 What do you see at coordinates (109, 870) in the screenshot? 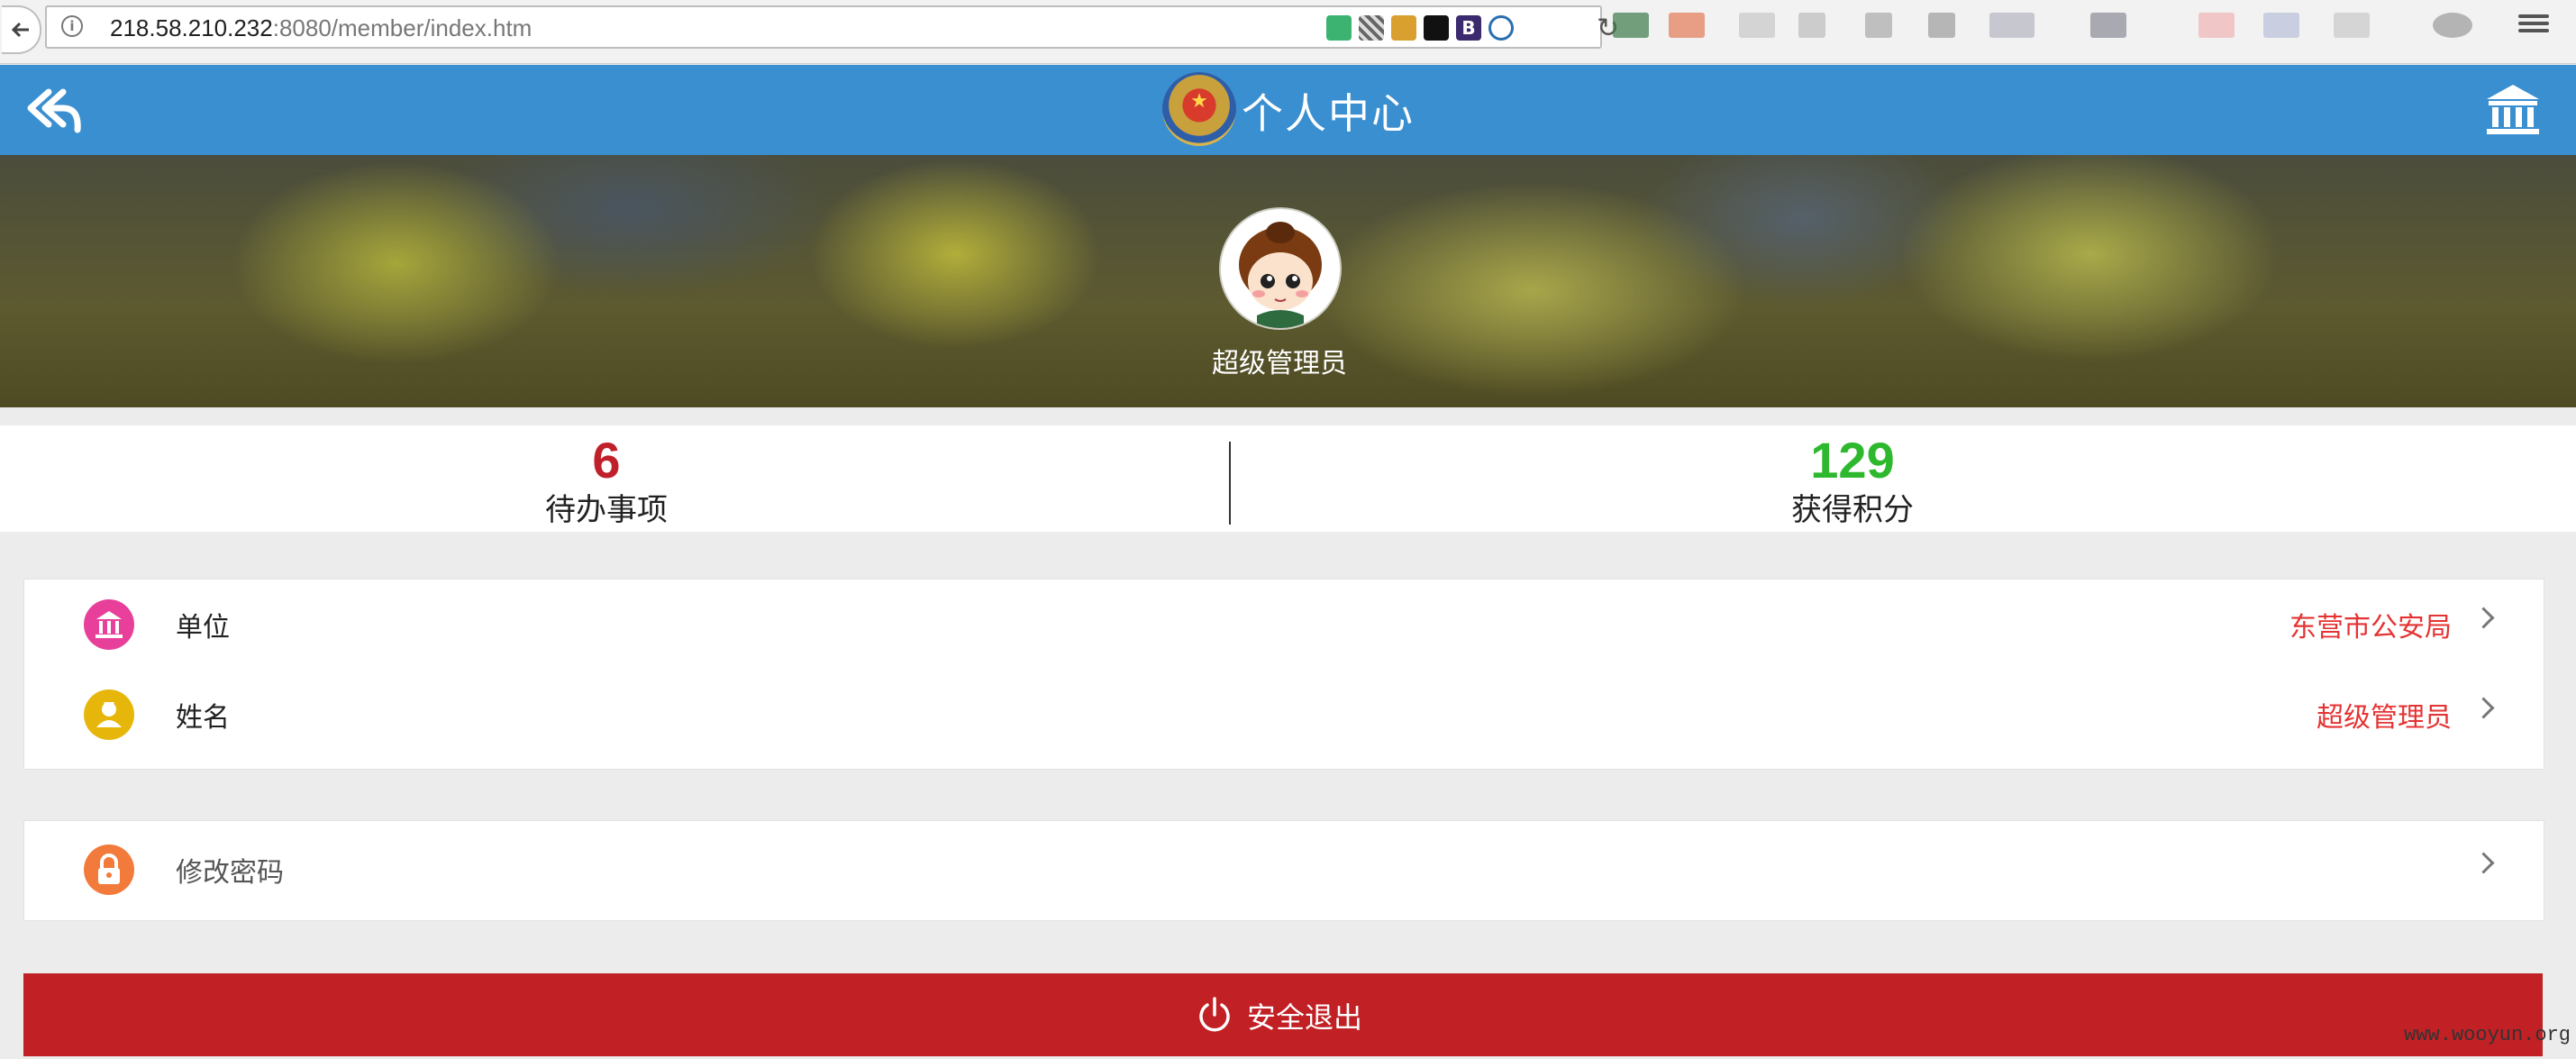
I see `lock-icon` at bounding box center [109, 870].